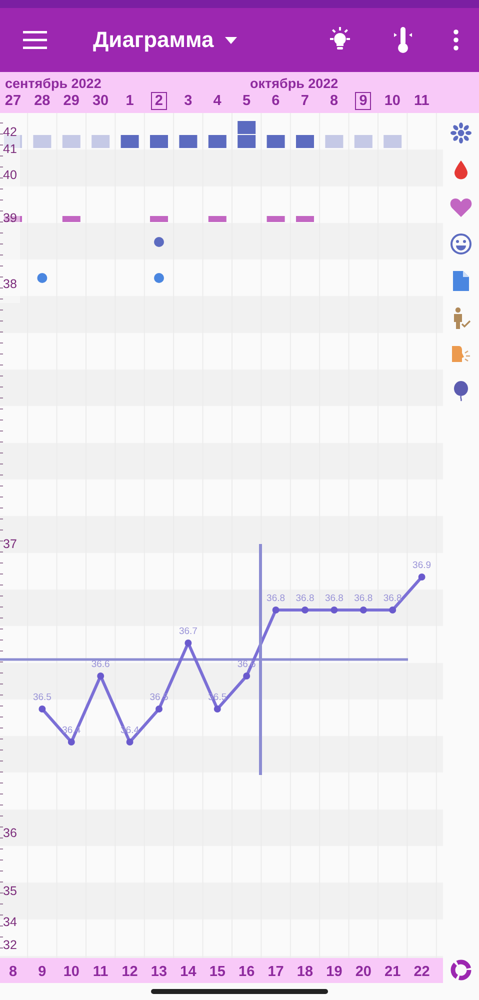 The width and height of the screenshot is (479, 1000). What do you see at coordinates (10, 922) in the screenshot?
I see `axis-label: 34` at bounding box center [10, 922].